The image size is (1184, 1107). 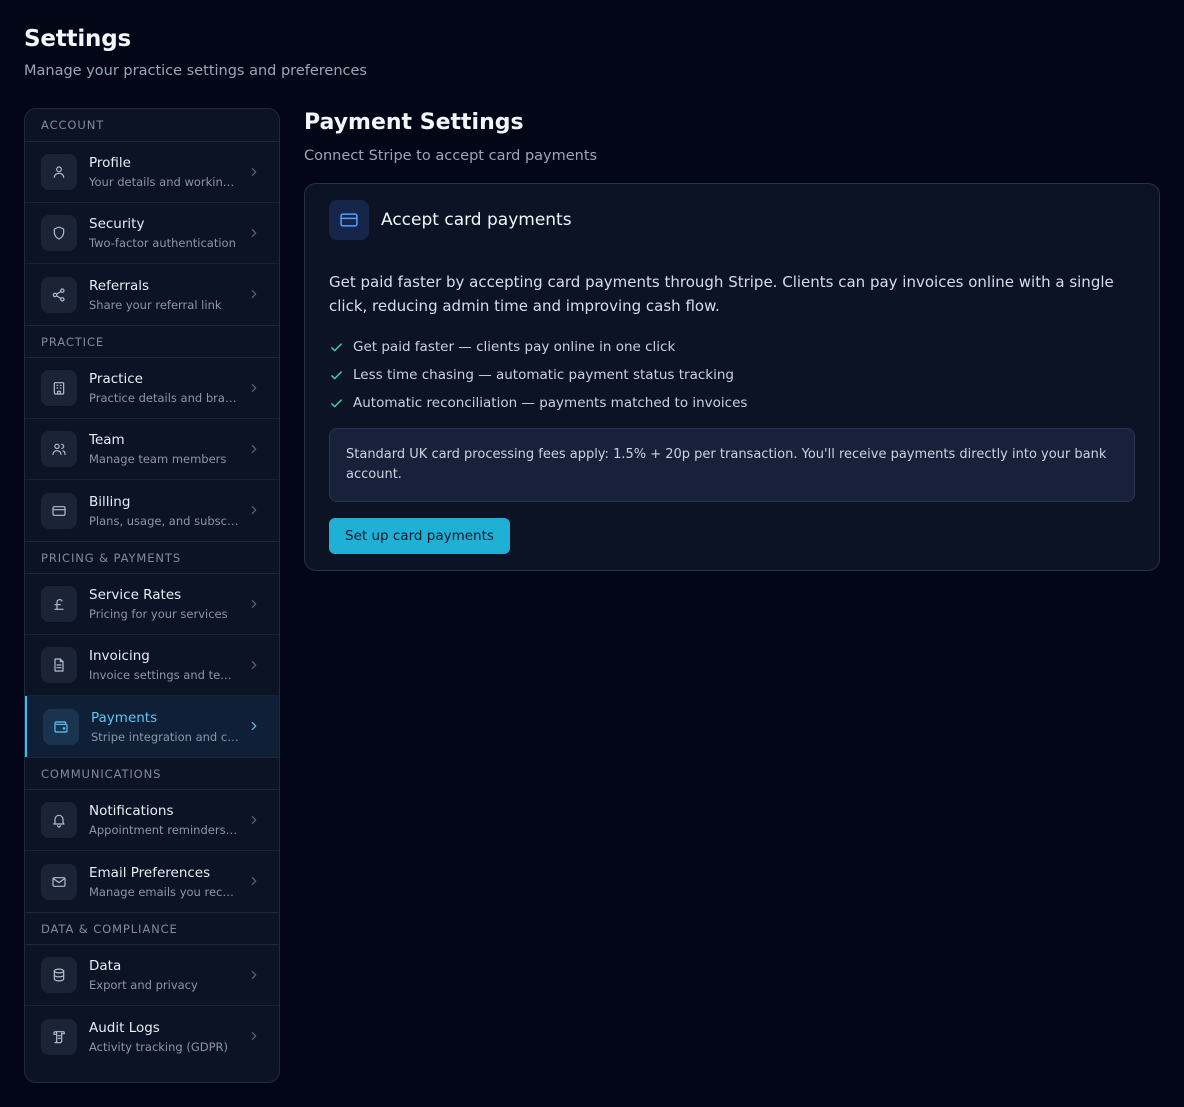 I want to click on sidebar-item-description: Share your referral link, so click(x=155, y=304).